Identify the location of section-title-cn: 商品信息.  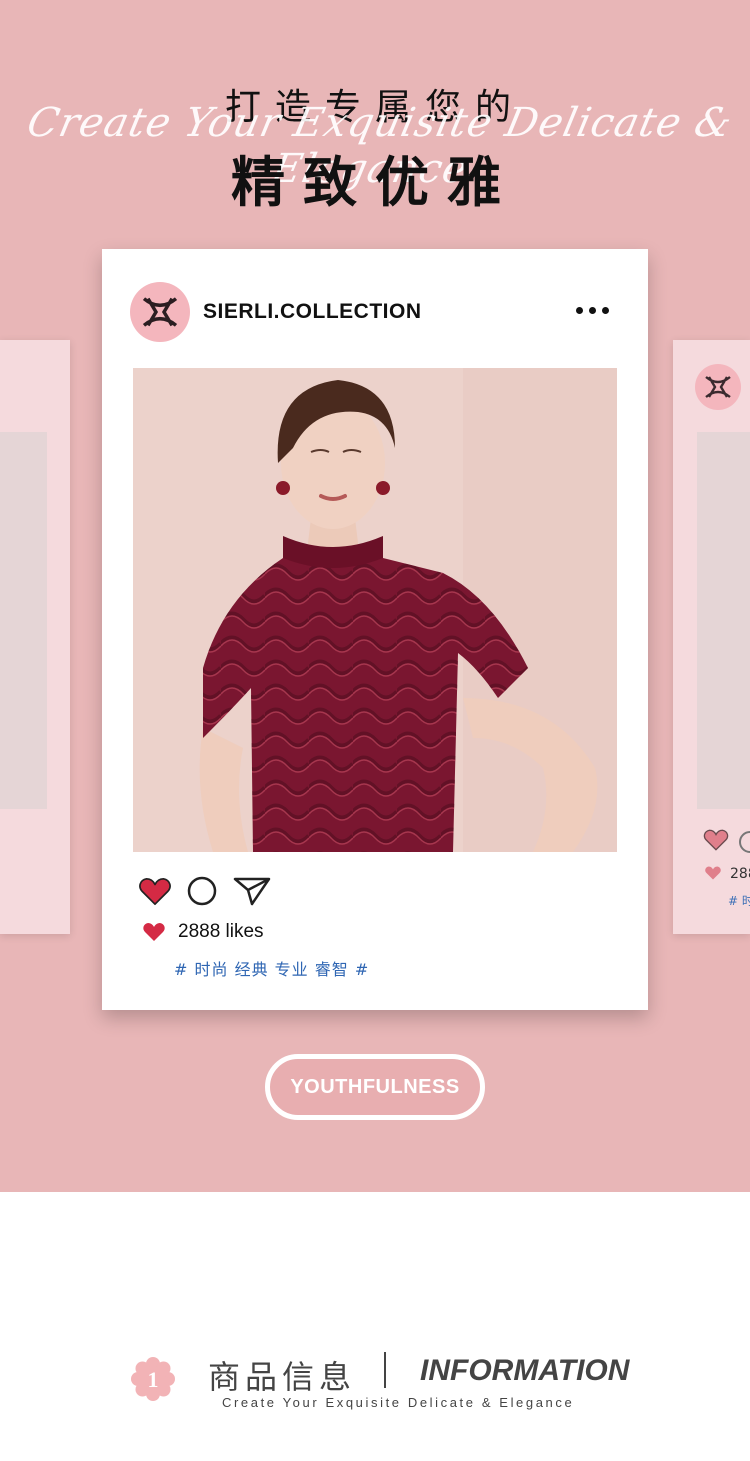
(282, 1377).